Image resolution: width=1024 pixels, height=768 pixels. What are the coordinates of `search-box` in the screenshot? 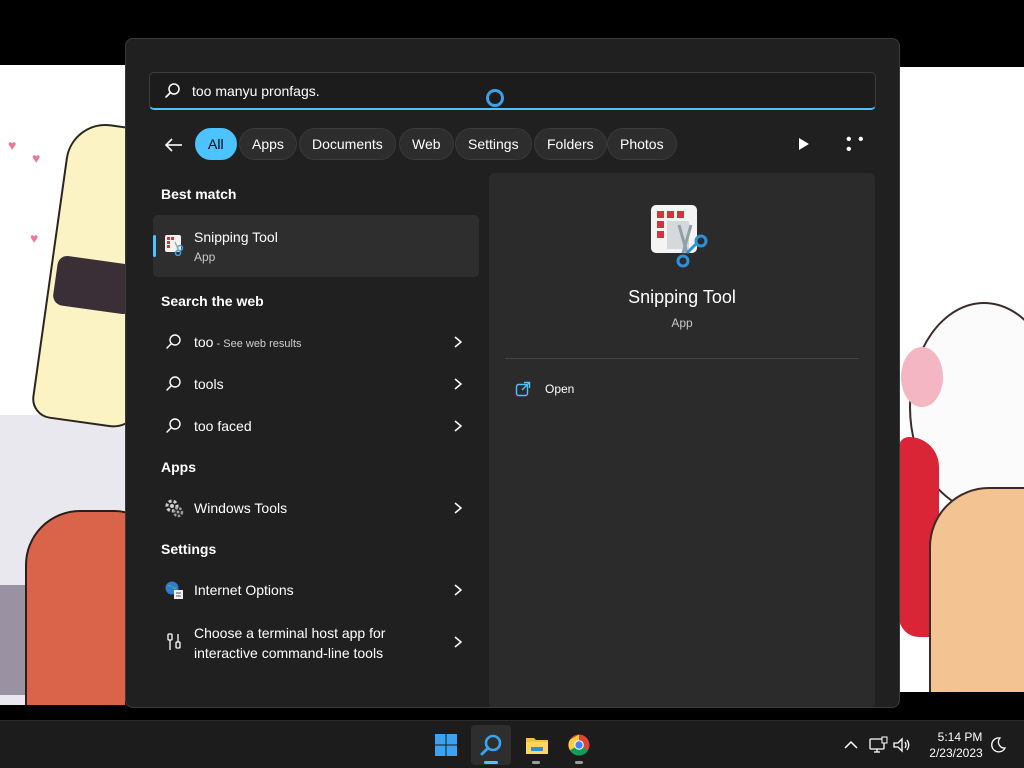 It's located at (512, 91).